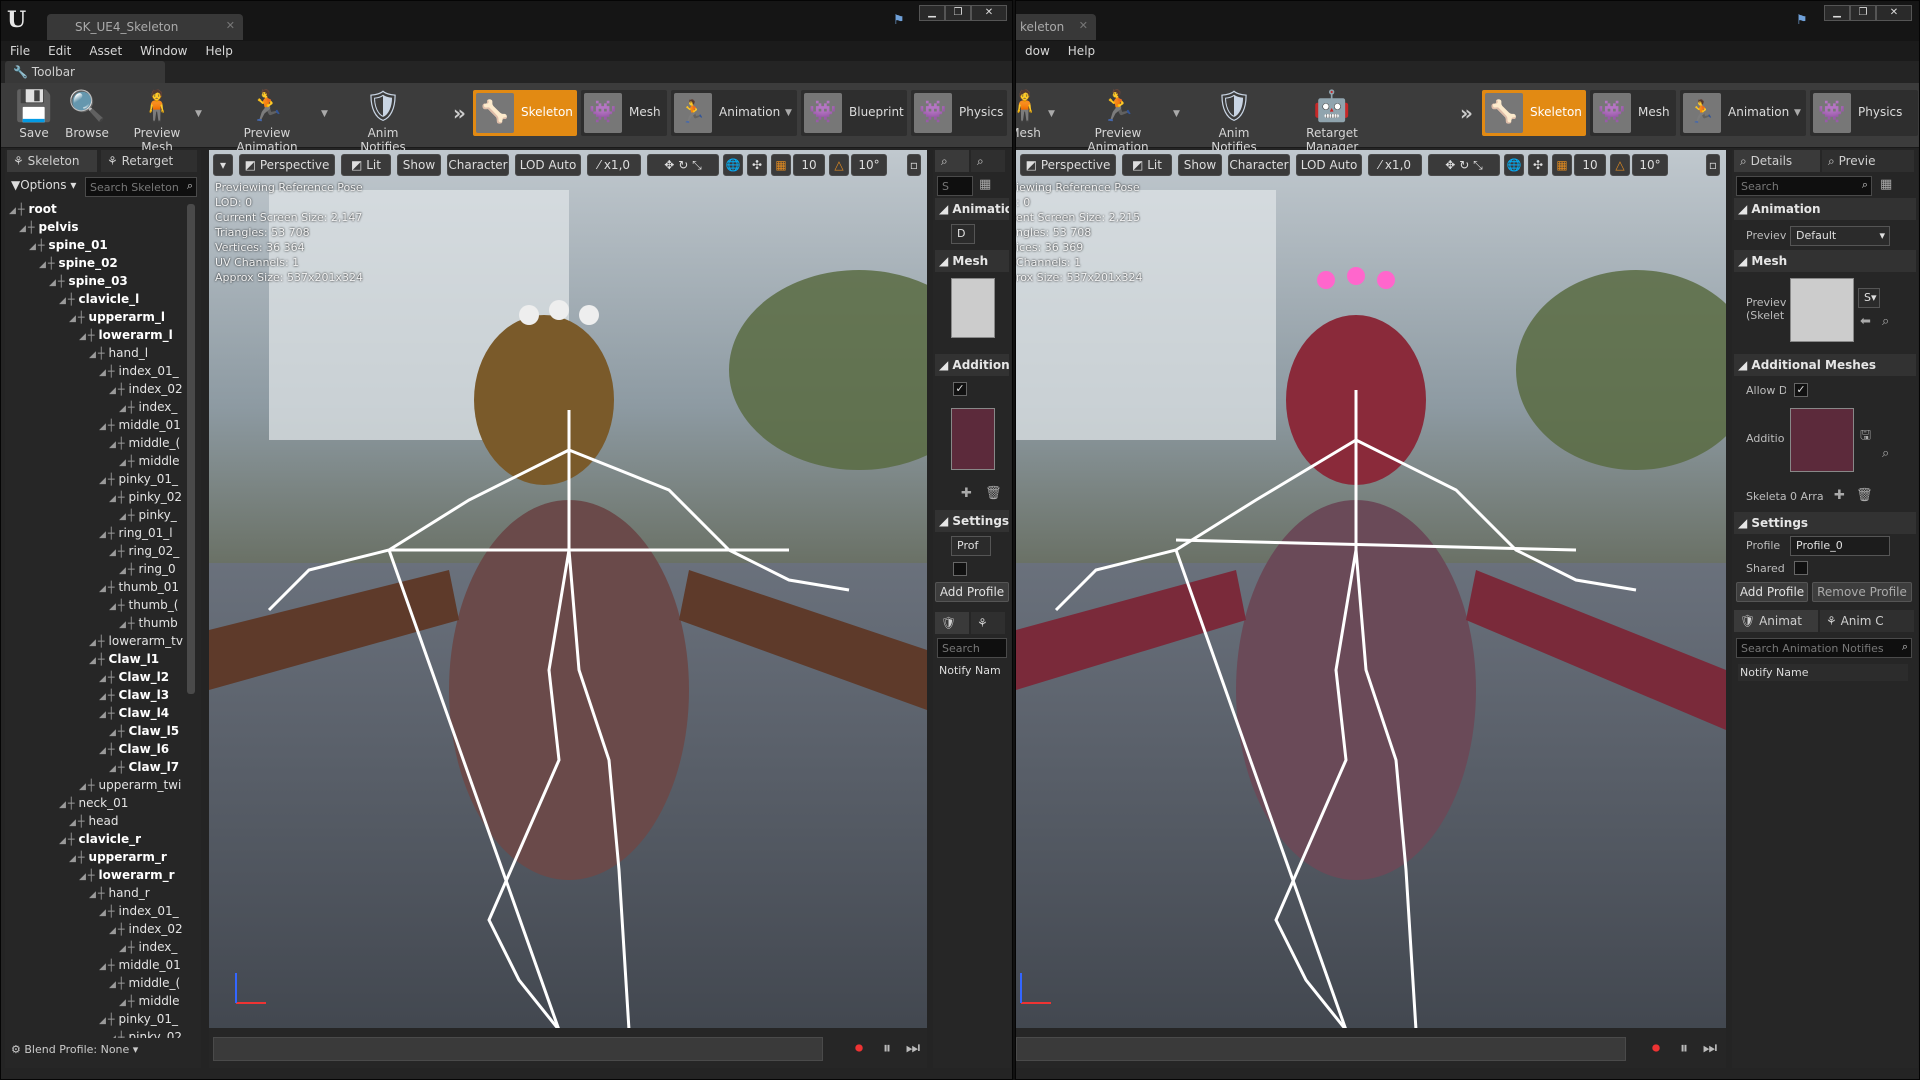 The width and height of the screenshot is (1920, 1080). I want to click on pause-button: ⏸, so click(1684, 1048).